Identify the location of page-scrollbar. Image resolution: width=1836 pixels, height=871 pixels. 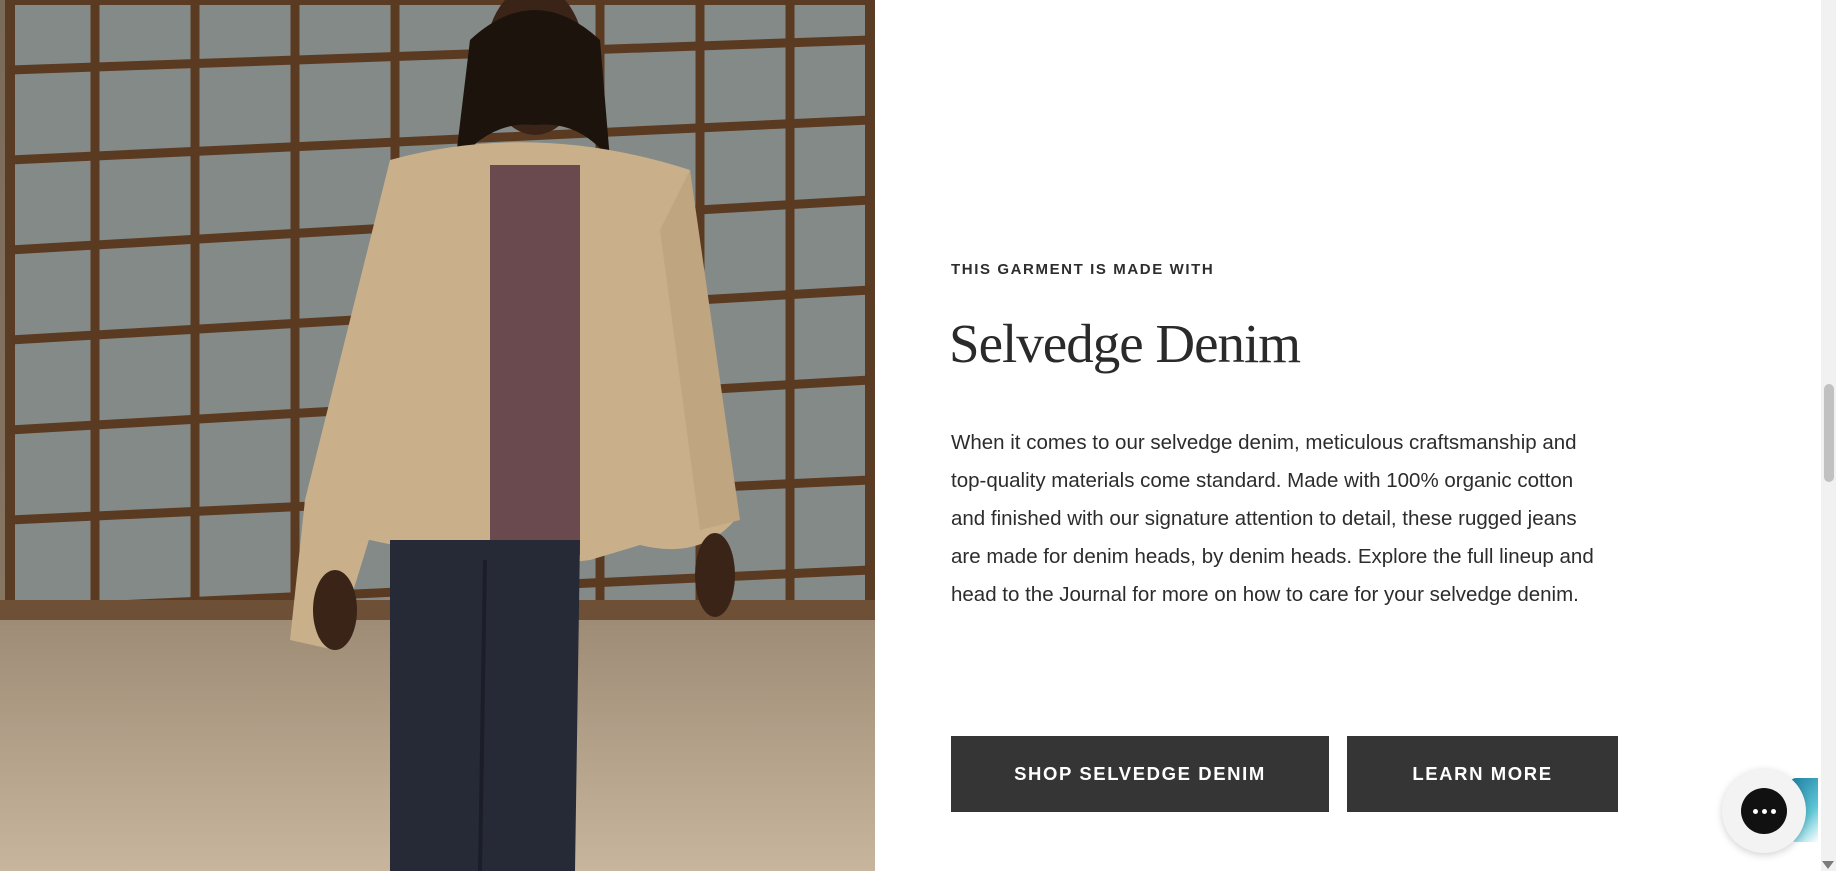
(1828, 435).